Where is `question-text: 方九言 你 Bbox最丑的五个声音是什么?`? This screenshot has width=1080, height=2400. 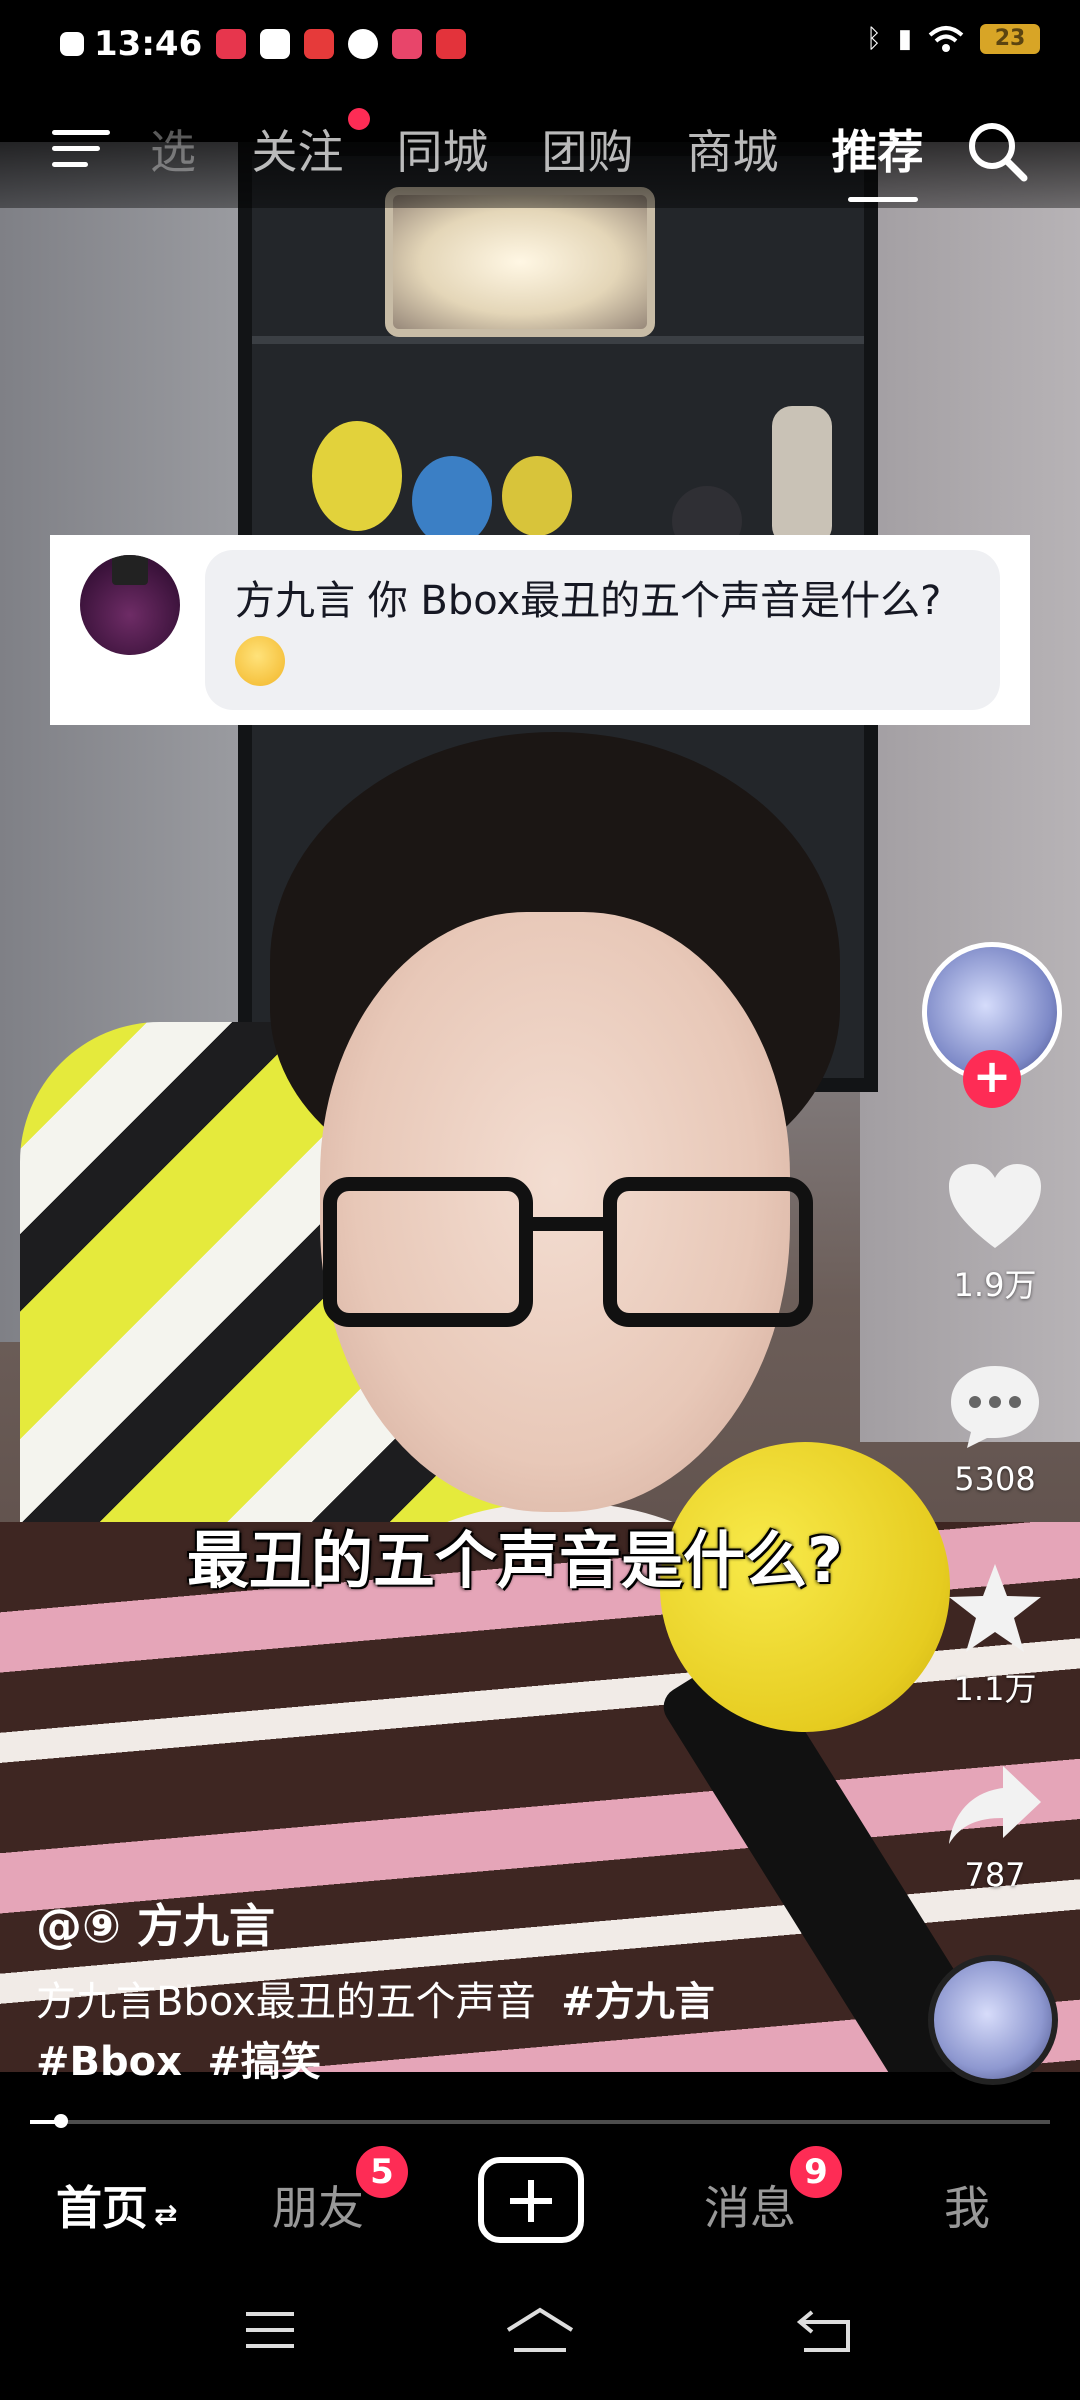
question-text: 方九言 你 Bbox最丑的五个声音是什么? is located at coordinates (588, 601).